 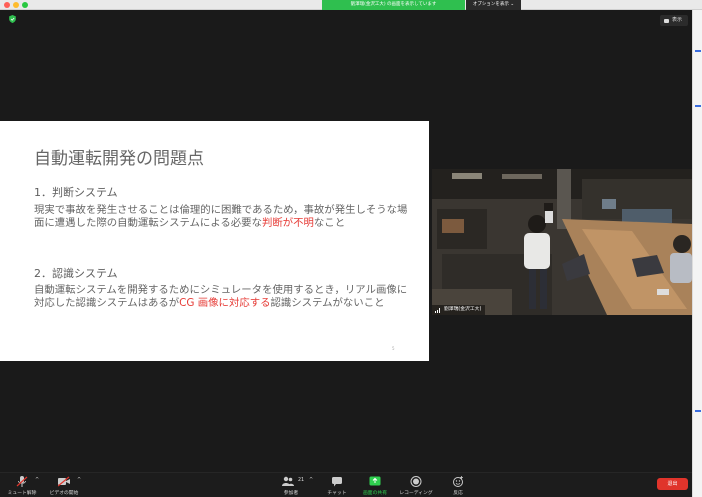 What do you see at coordinates (375, 493) in the screenshot?
I see `share-screen-label: 画面の共有` at bounding box center [375, 493].